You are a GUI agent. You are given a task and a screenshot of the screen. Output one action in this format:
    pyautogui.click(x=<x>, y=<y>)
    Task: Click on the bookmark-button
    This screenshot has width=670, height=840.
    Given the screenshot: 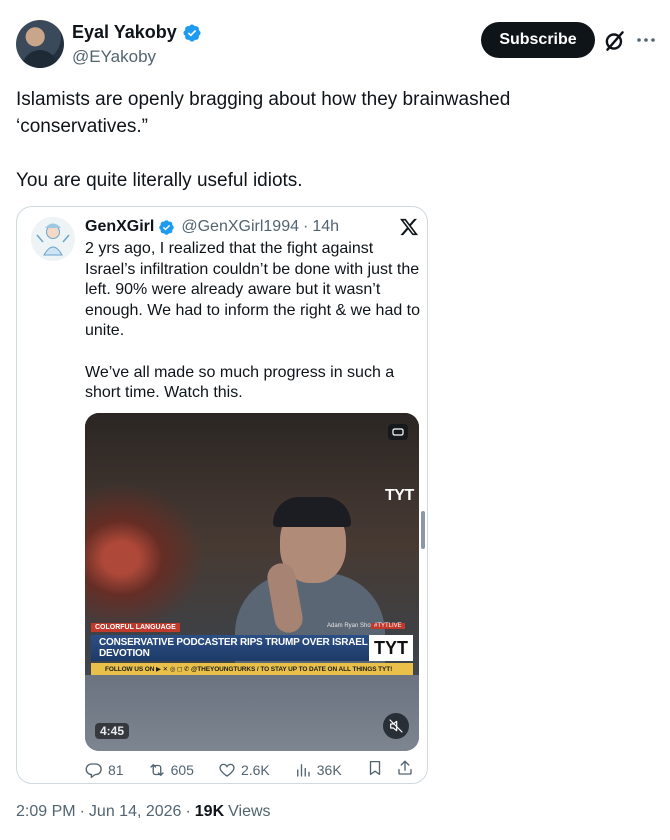 What is the action you would take?
    pyautogui.click(x=375, y=770)
    